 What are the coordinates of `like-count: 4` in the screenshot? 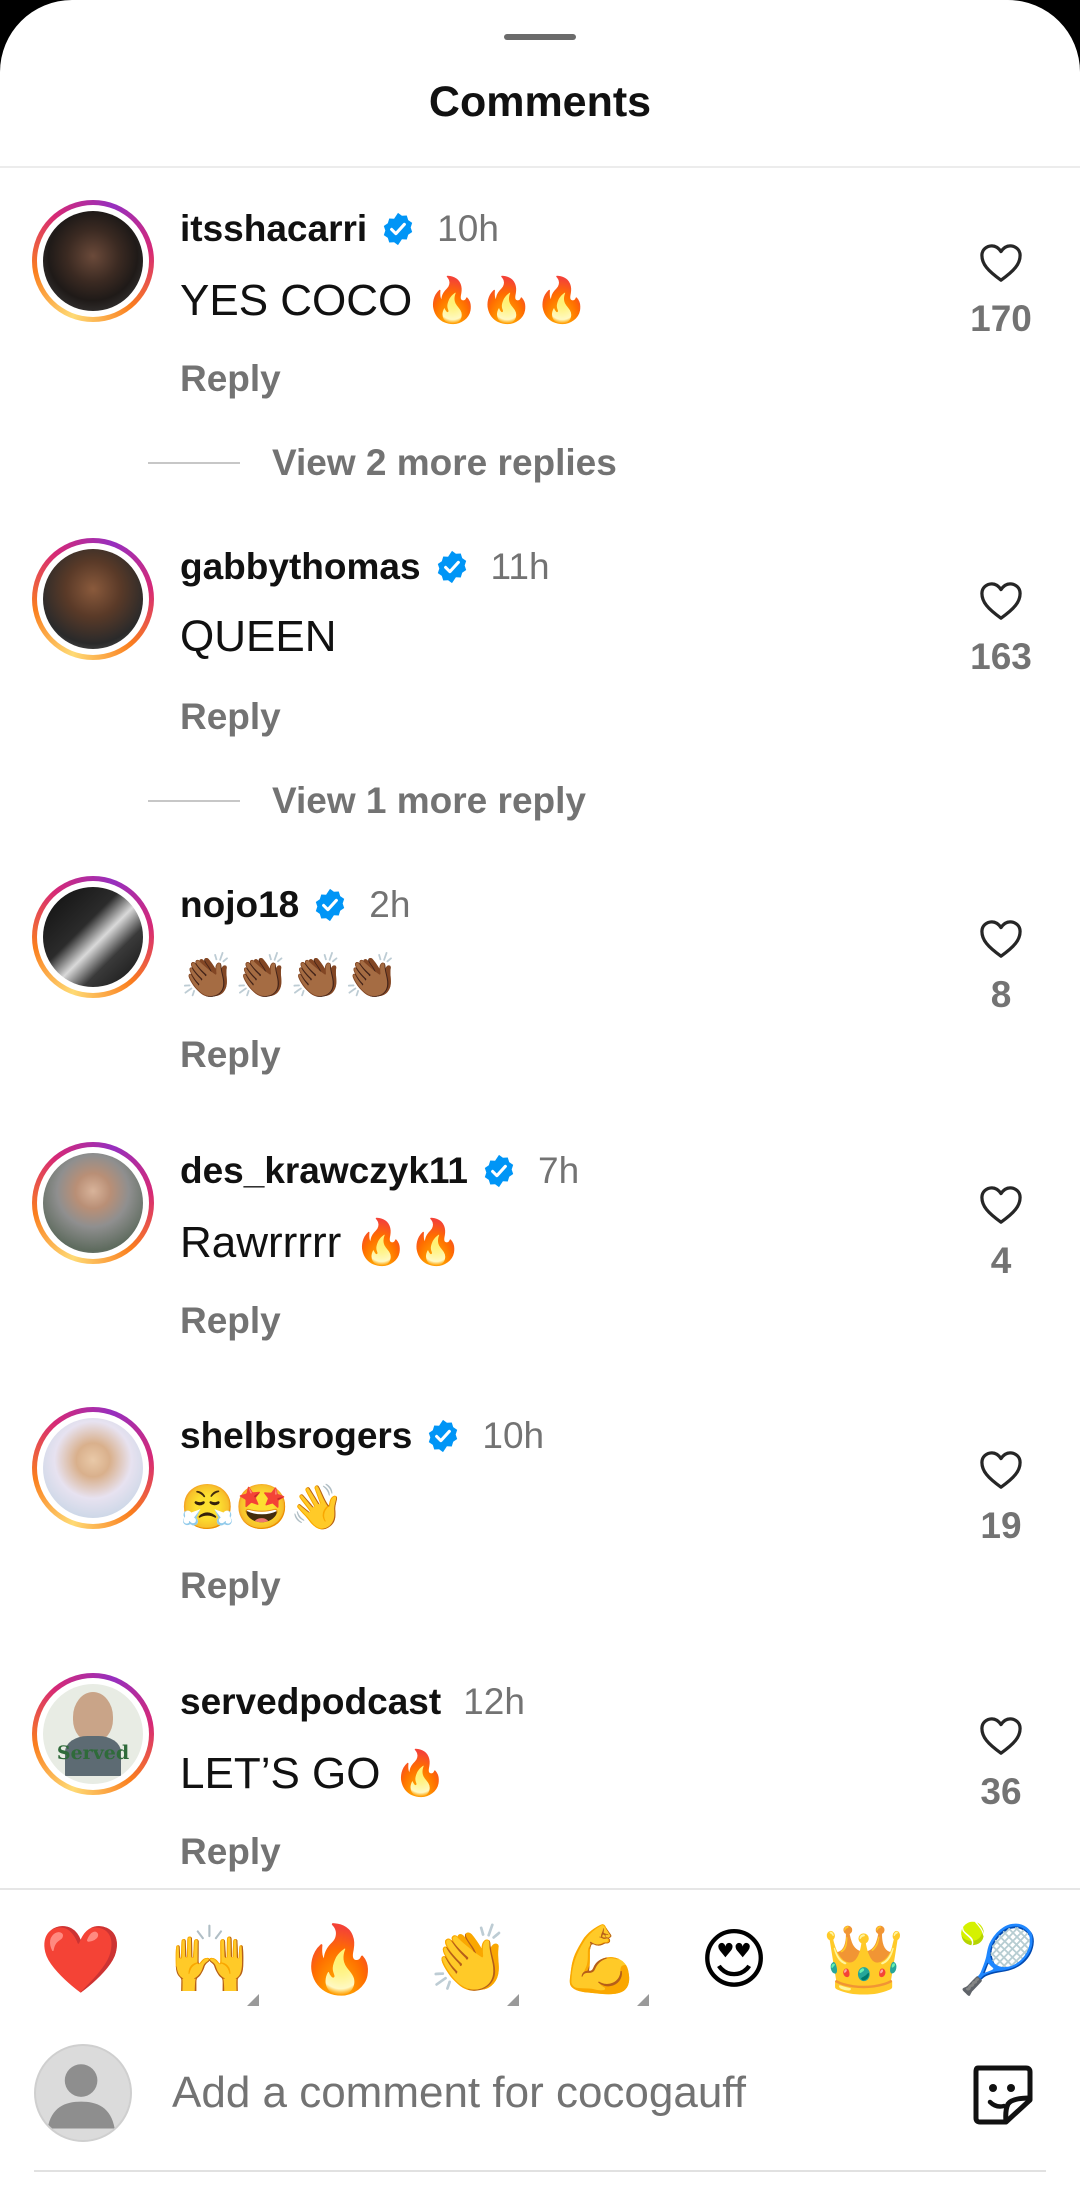 It's located at (1001, 1260).